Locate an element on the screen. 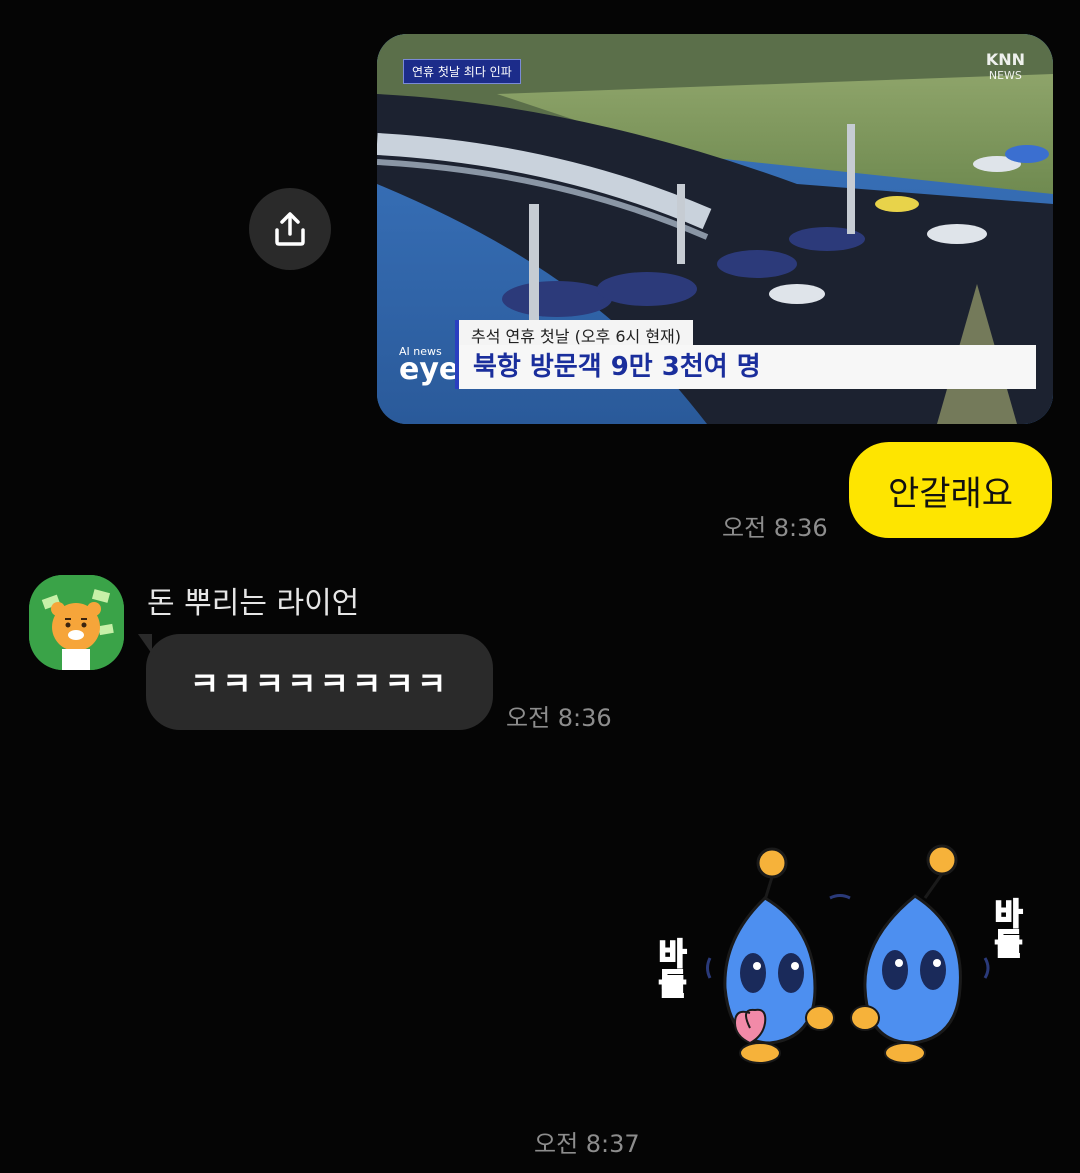 The image size is (1080, 1173). my-message-bubble: 안갈래요 is located at coordinates (950, 490).